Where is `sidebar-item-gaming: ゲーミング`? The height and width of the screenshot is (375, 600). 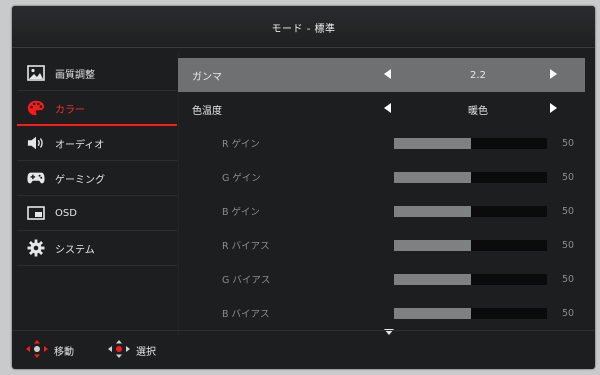 sidebar-item-gaming: ゲーミング is located at coordinates (97, 178).